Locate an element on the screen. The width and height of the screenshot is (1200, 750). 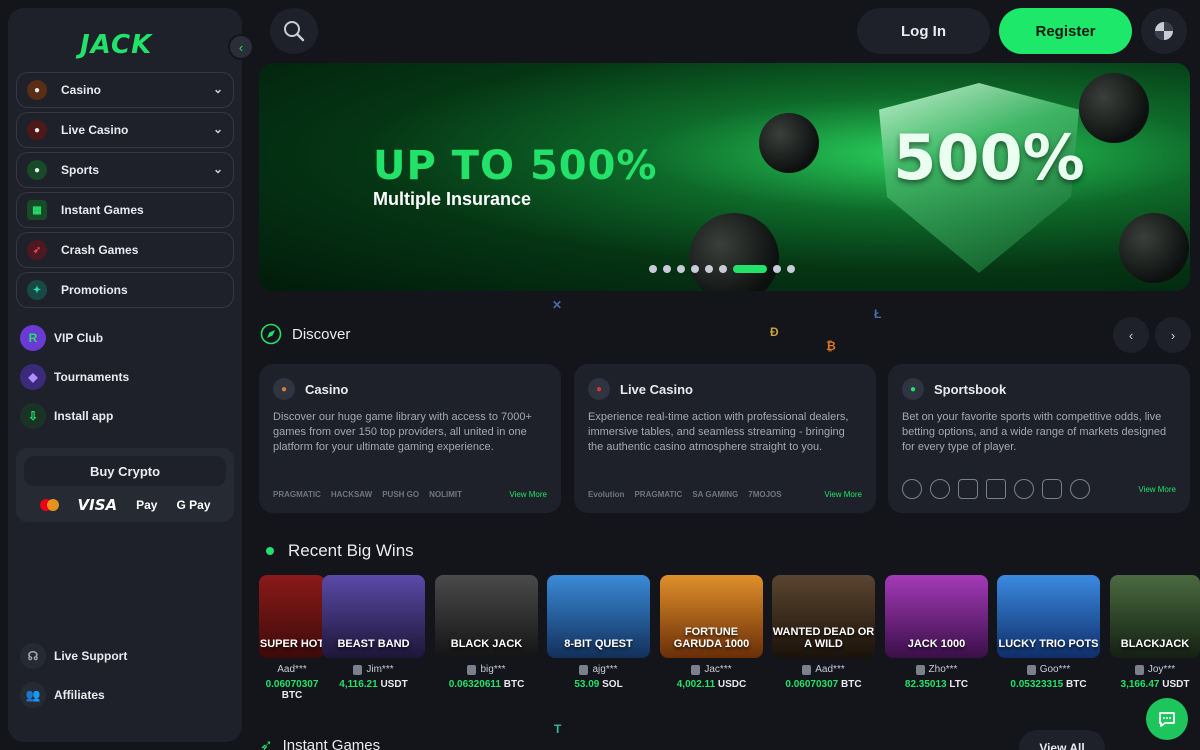
discover-prev-button: ‹ is located at coordinates (1131, 335).